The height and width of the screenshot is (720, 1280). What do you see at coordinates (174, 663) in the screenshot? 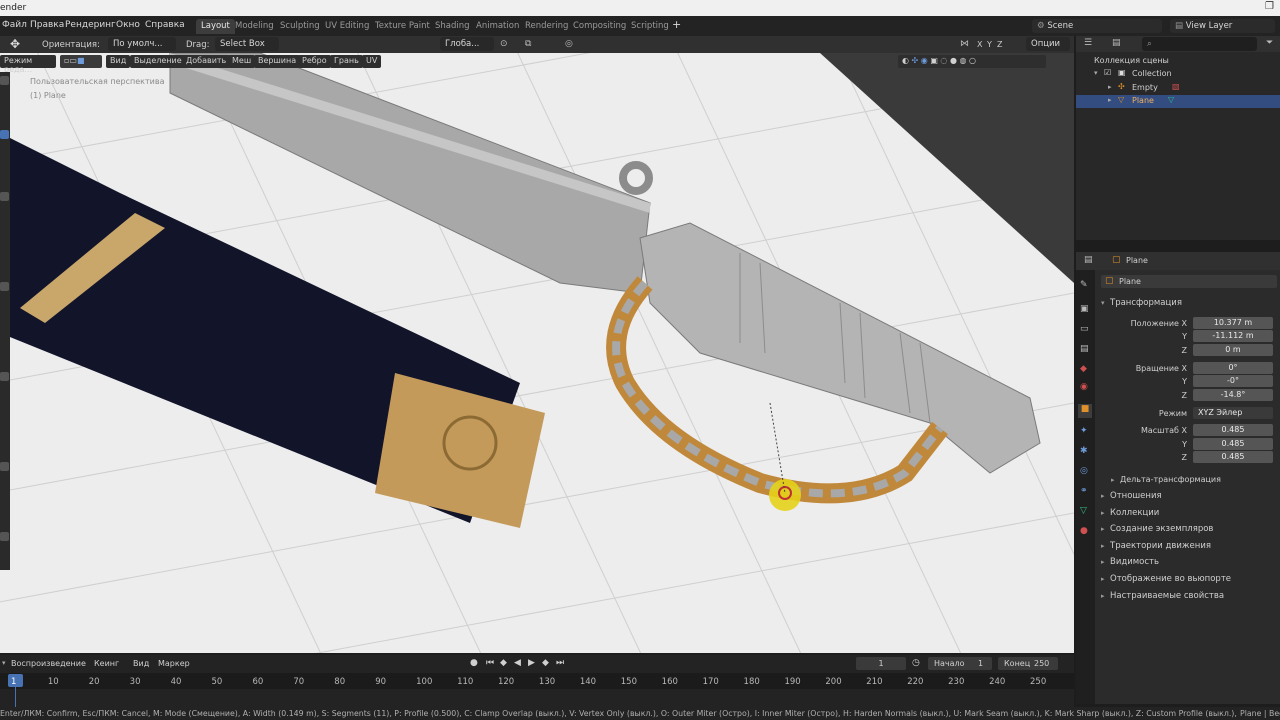
I see `menu-marker: Маркер` at bounding box center [174, 663].